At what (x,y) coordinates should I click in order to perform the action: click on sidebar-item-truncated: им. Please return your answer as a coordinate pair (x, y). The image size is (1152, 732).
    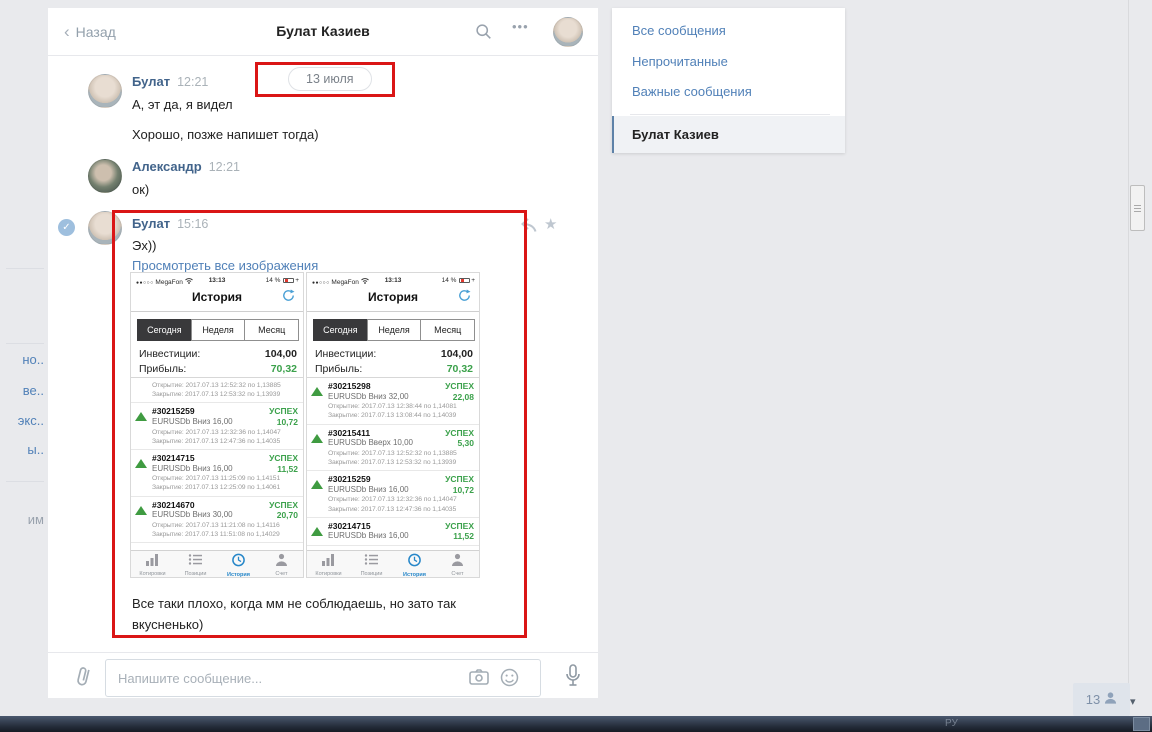
    Looking at the image, I should click on (23, 519).